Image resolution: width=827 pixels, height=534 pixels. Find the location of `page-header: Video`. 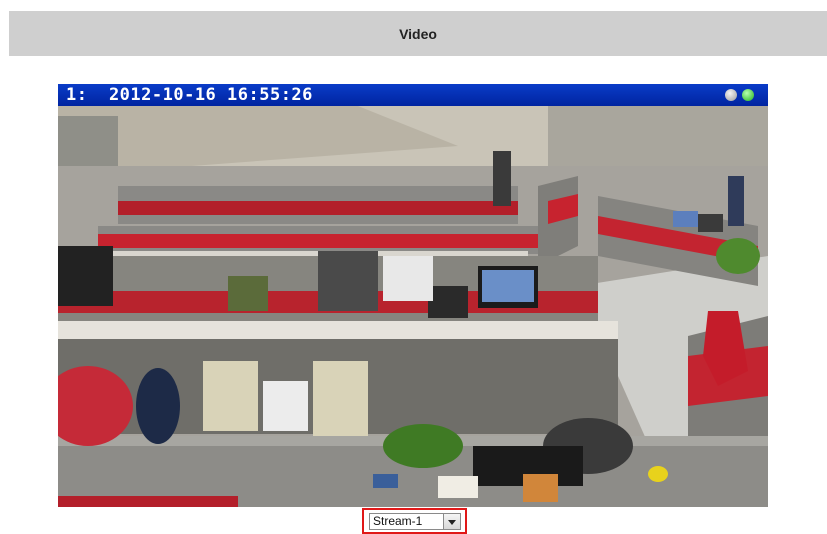

page-header: Video is located at coordinates (418, 33).